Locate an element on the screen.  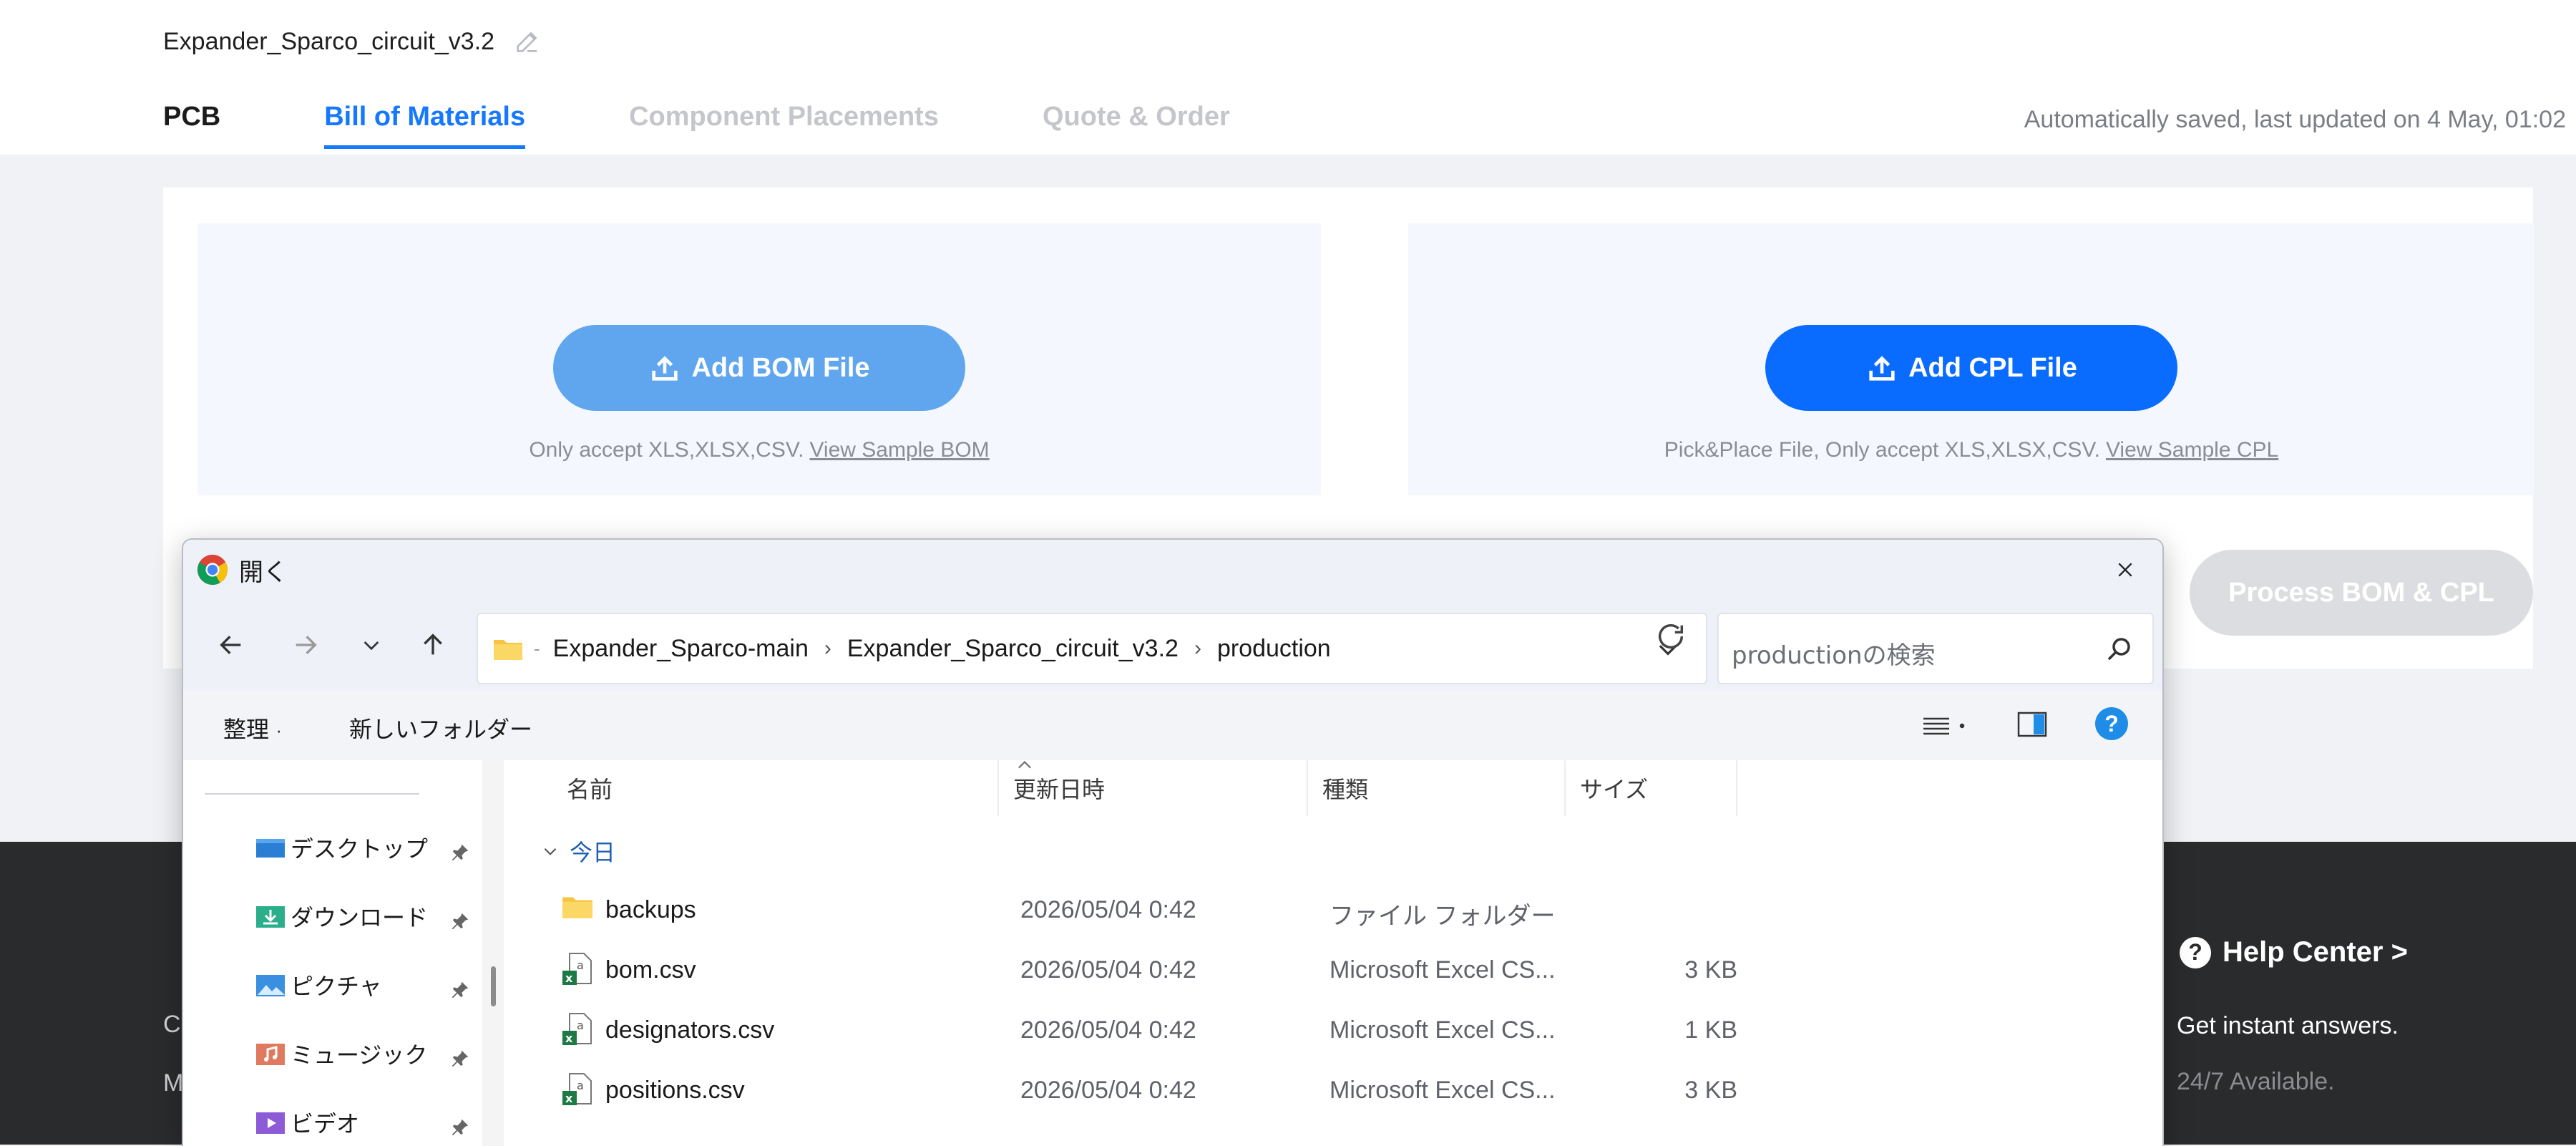
sidebar-item-label: ピクチャ is located at coordinates (336, 987).